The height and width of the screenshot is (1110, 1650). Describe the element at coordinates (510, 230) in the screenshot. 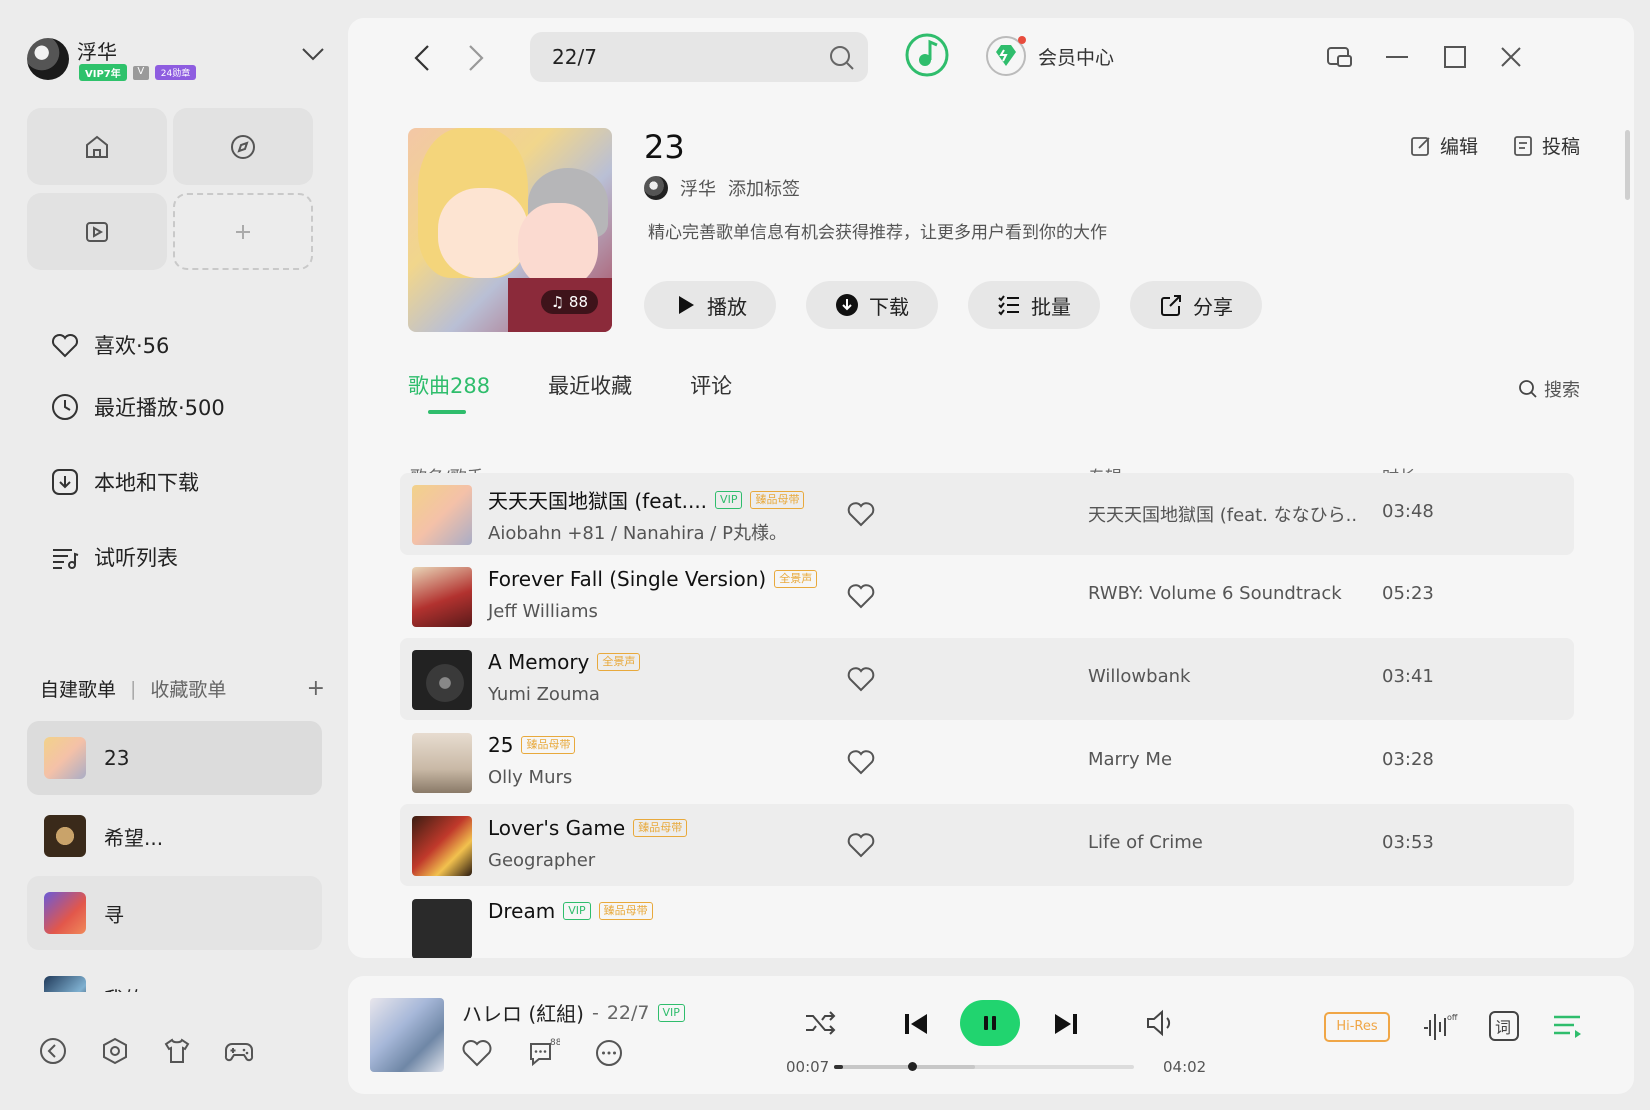

I see `playlist-cover-image: ♫ 88` at that location.